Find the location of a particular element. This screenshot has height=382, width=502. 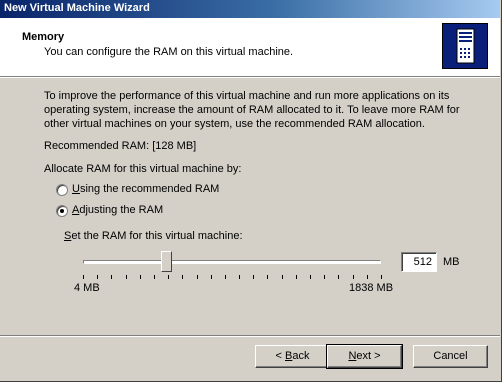

window-title: New Virtual Machine Wizard is located at coordinates (77, 8).